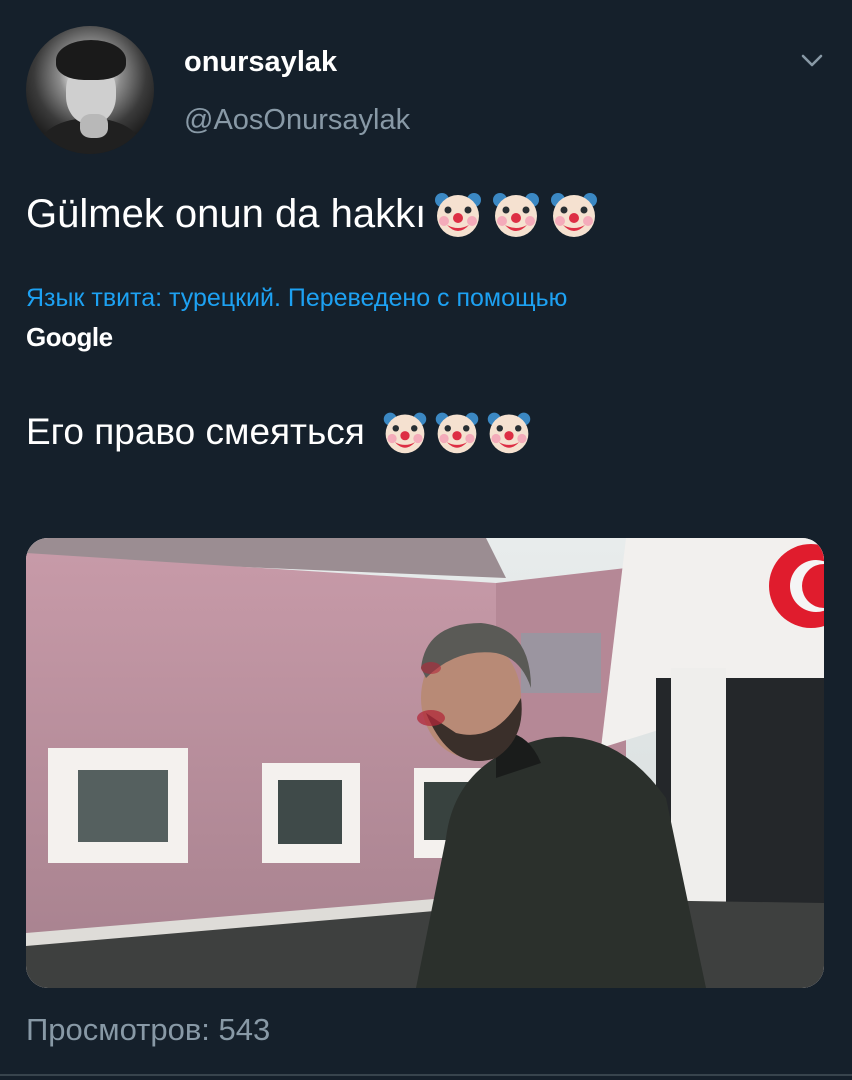 This screenshot has height=1080, width=852. Describe the element at coordinates (94, 126) in the screenshot. I see `avatar-hand` at that location.